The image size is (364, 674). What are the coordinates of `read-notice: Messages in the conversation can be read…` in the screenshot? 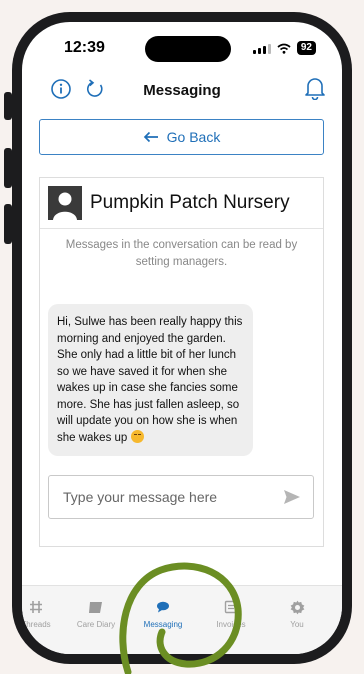 It's located at (181, 253).